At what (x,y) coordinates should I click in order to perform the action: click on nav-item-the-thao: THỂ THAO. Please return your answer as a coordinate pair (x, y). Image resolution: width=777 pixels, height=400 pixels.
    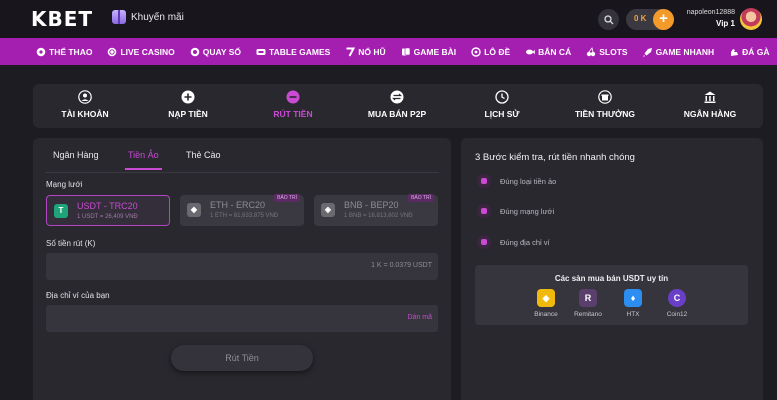
    Looking at the image, I should click on (64, 52).